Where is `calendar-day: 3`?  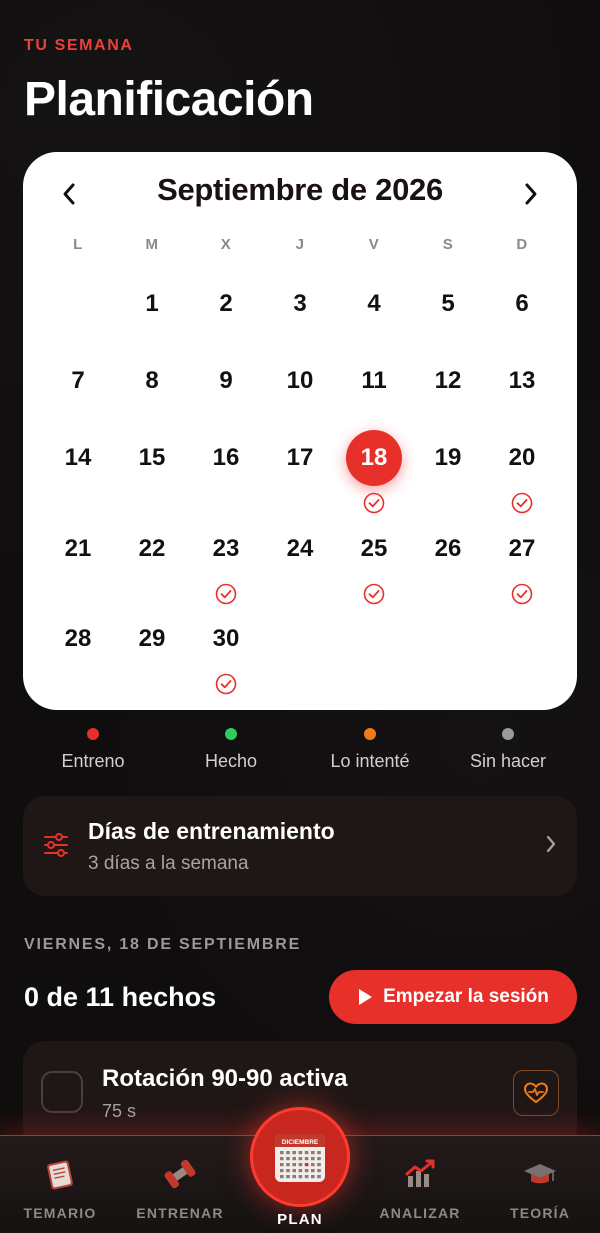
calendar-day: 3 is located at coordinates (300, 304).